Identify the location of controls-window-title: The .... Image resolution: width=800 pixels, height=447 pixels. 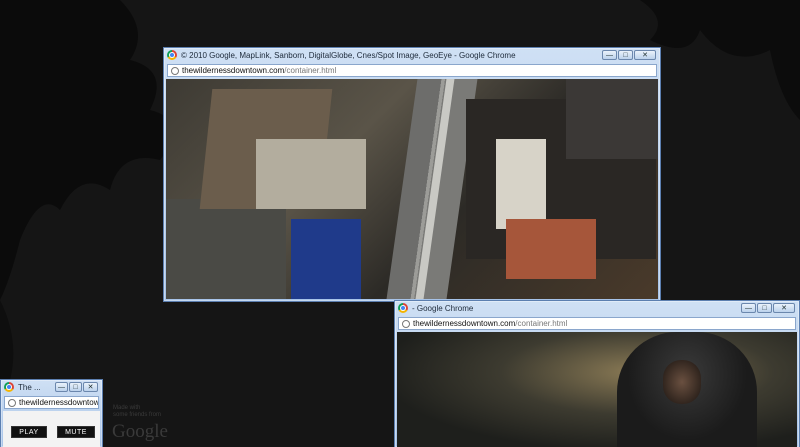
(29, 387).